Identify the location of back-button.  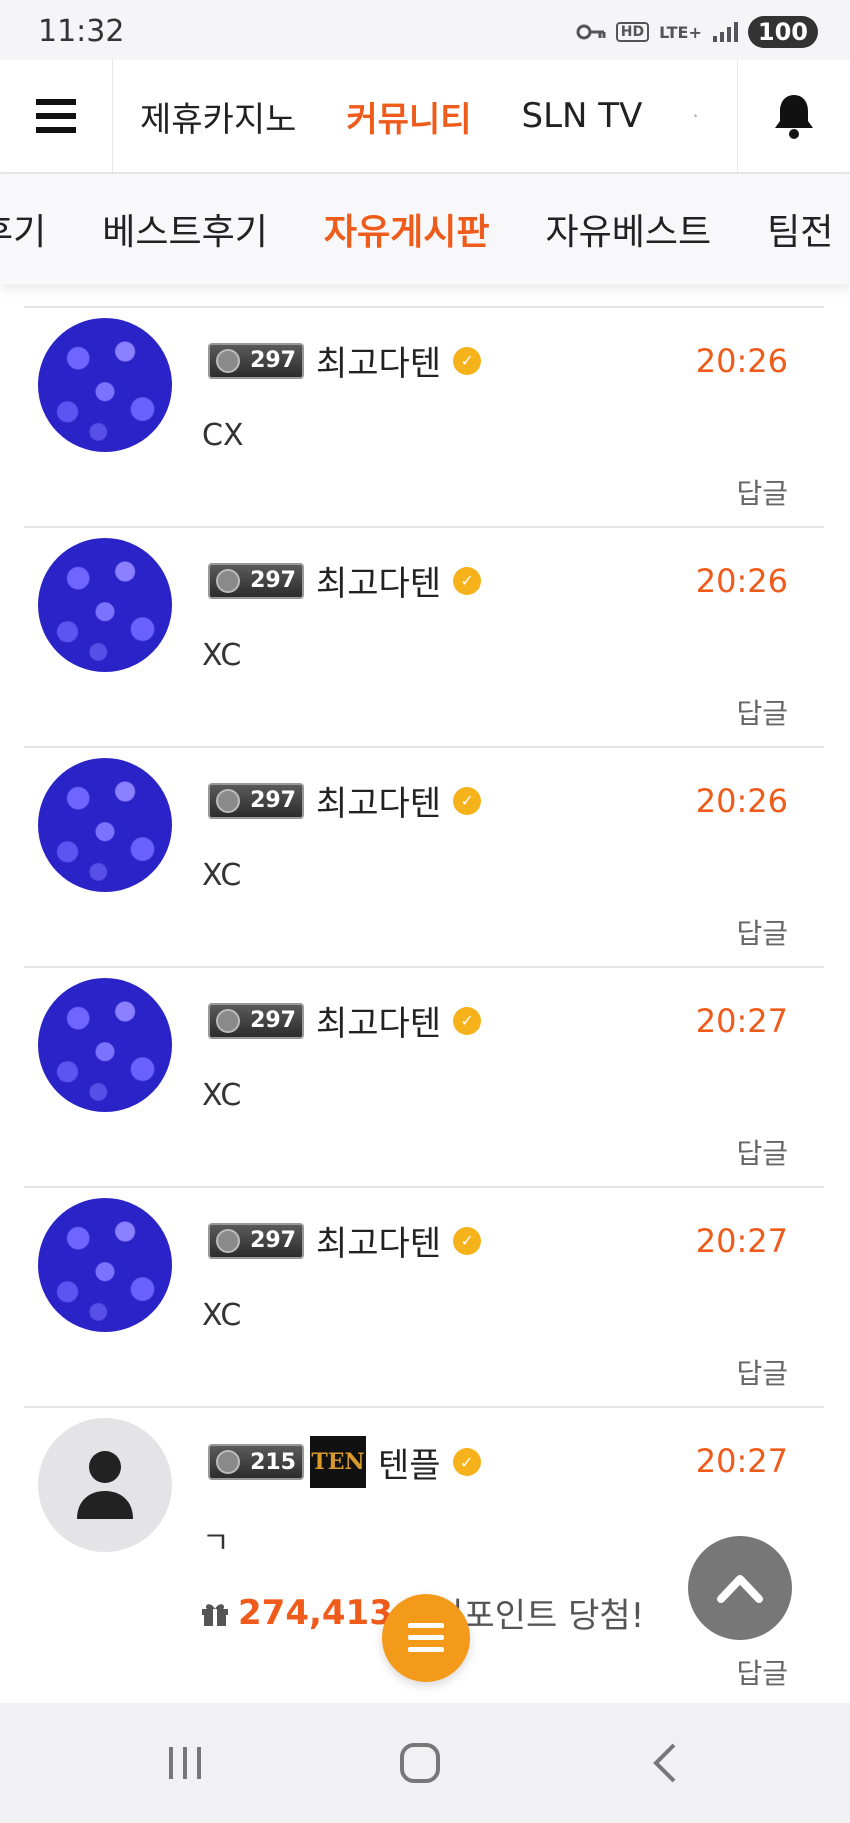
(665, 1763).